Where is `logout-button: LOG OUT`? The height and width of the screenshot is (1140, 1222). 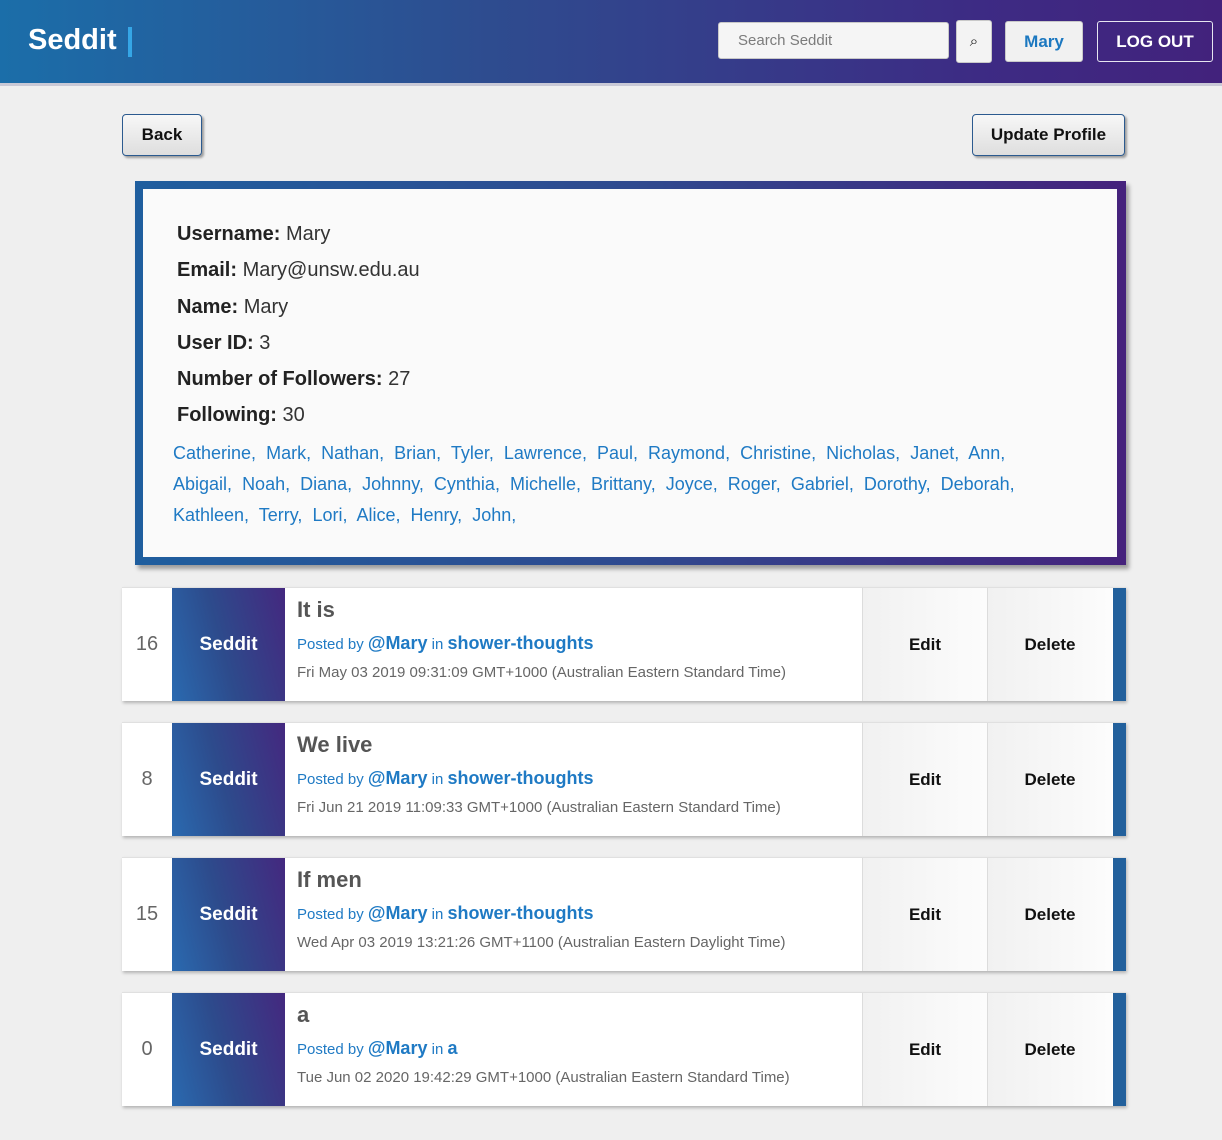
logout-button: LOG OUT is located at coordinates (1155, 41).